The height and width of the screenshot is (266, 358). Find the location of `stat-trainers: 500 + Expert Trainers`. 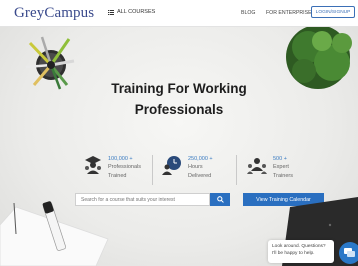

stat-trainers: 500 + Expert Trainers is located at coordinates (270, 167).